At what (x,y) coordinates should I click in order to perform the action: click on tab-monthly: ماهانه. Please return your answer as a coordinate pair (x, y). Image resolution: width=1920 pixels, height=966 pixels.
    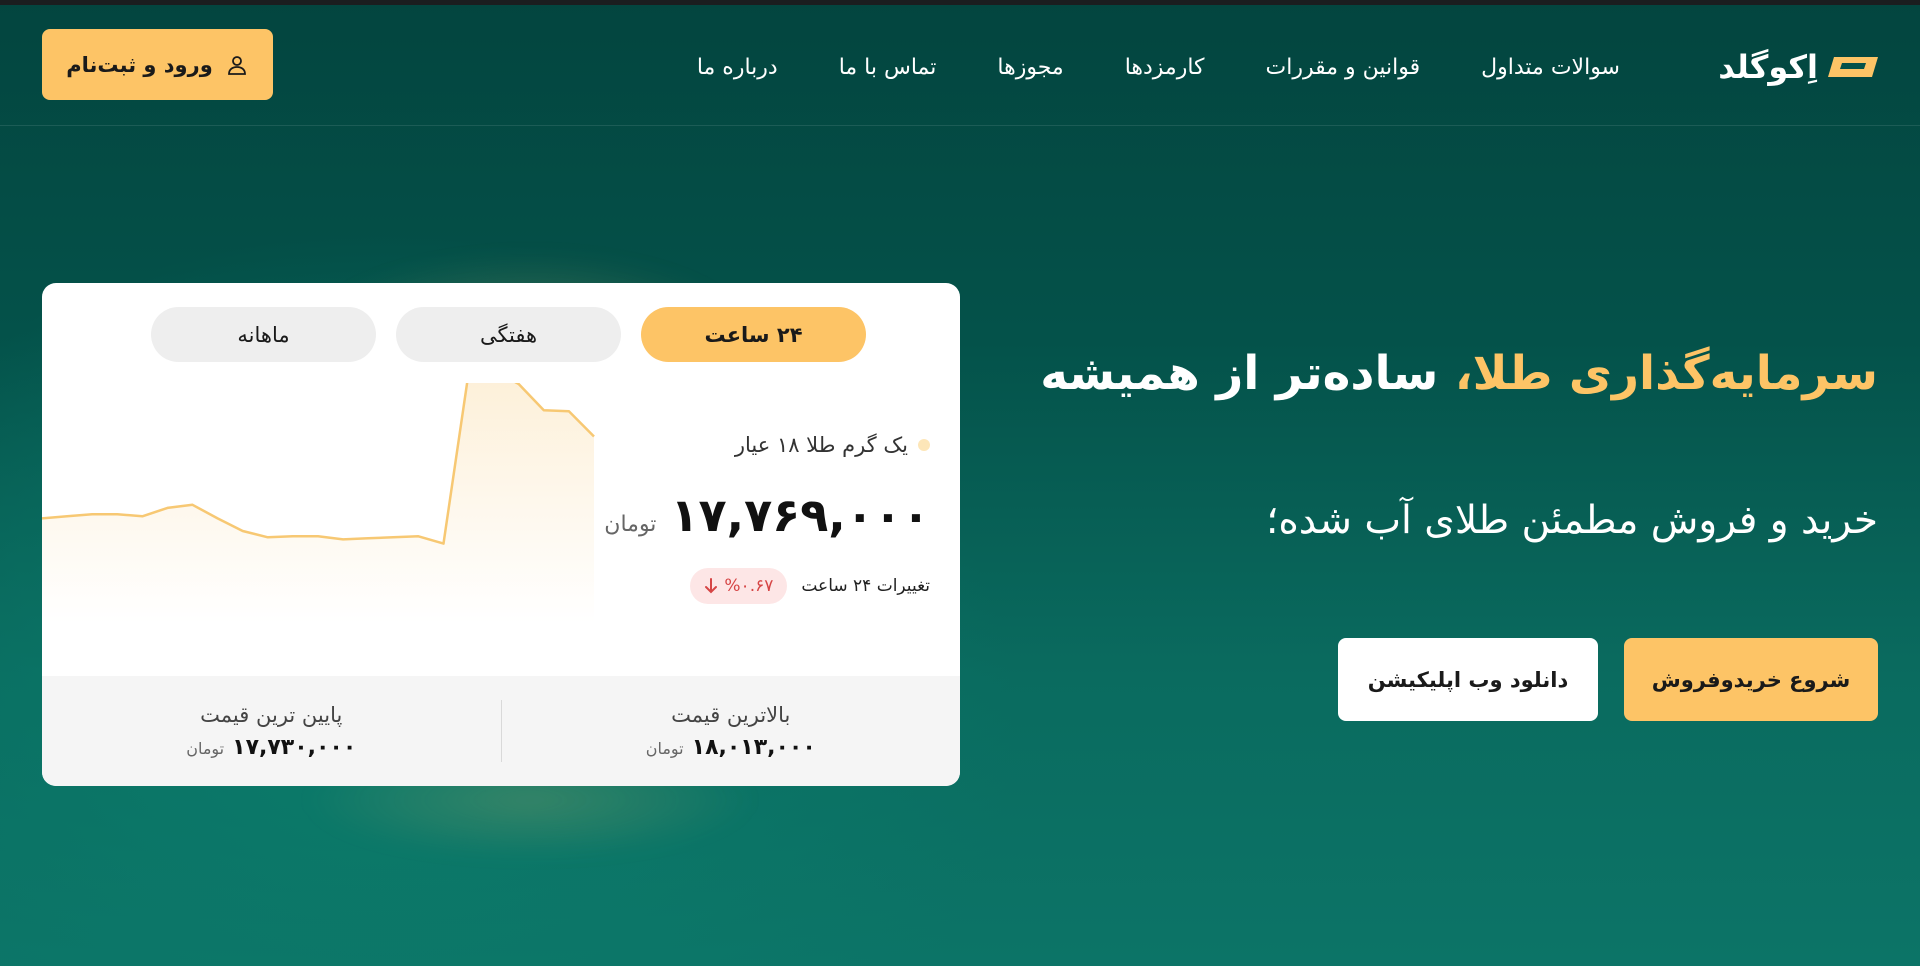
    Looking at the image, I should click on (263, 334).